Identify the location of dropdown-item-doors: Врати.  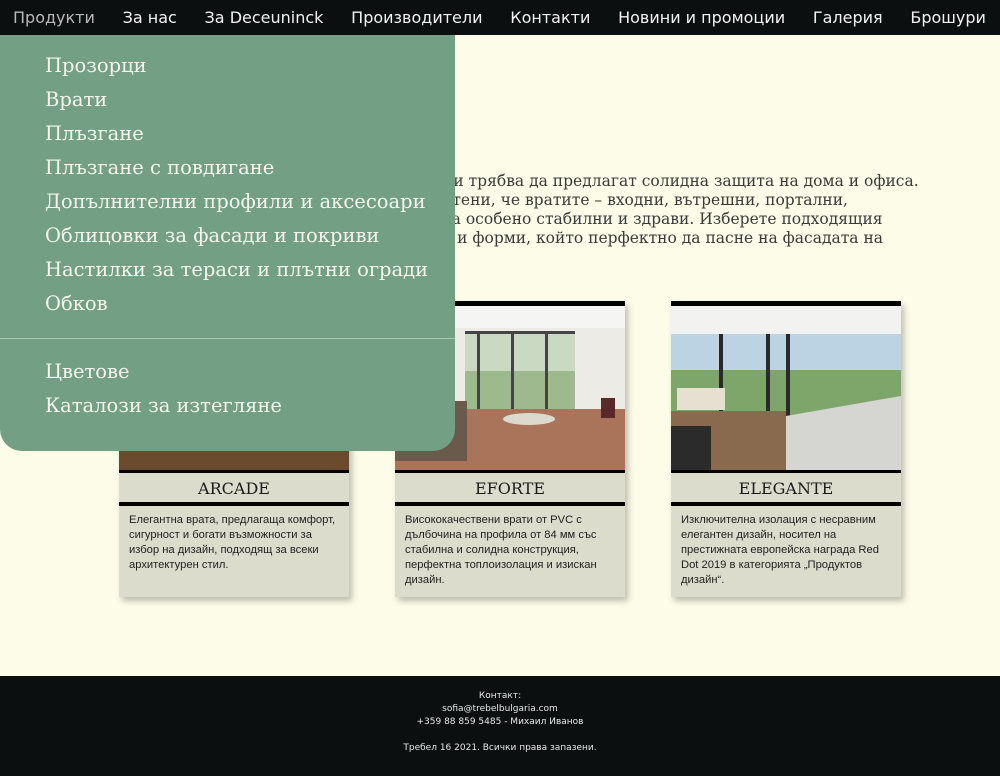
(76, 99).